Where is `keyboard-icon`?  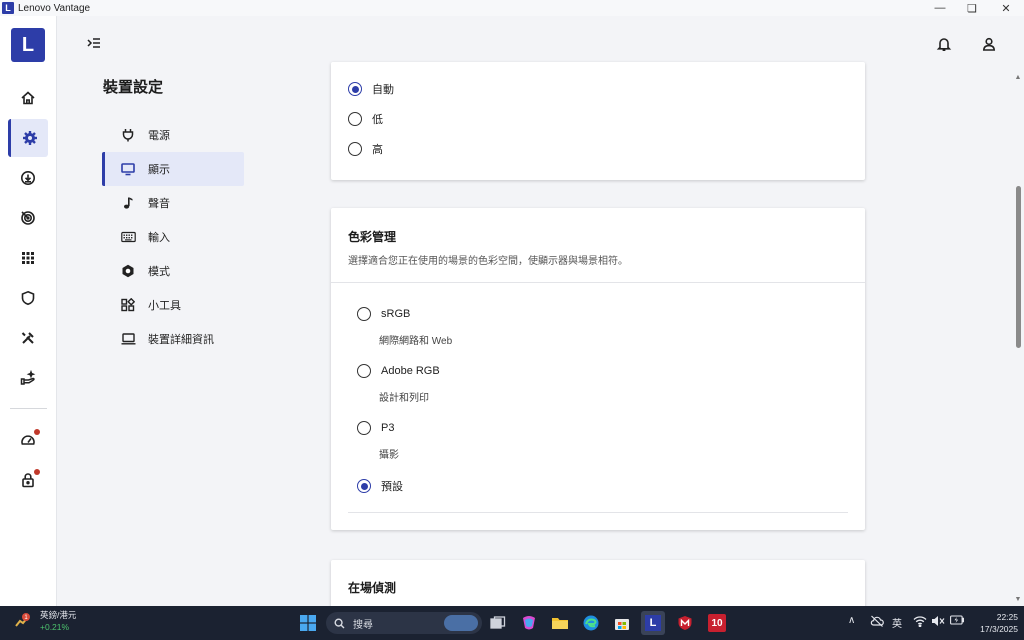
keyboard-icon is located at coordinates (128, 237).